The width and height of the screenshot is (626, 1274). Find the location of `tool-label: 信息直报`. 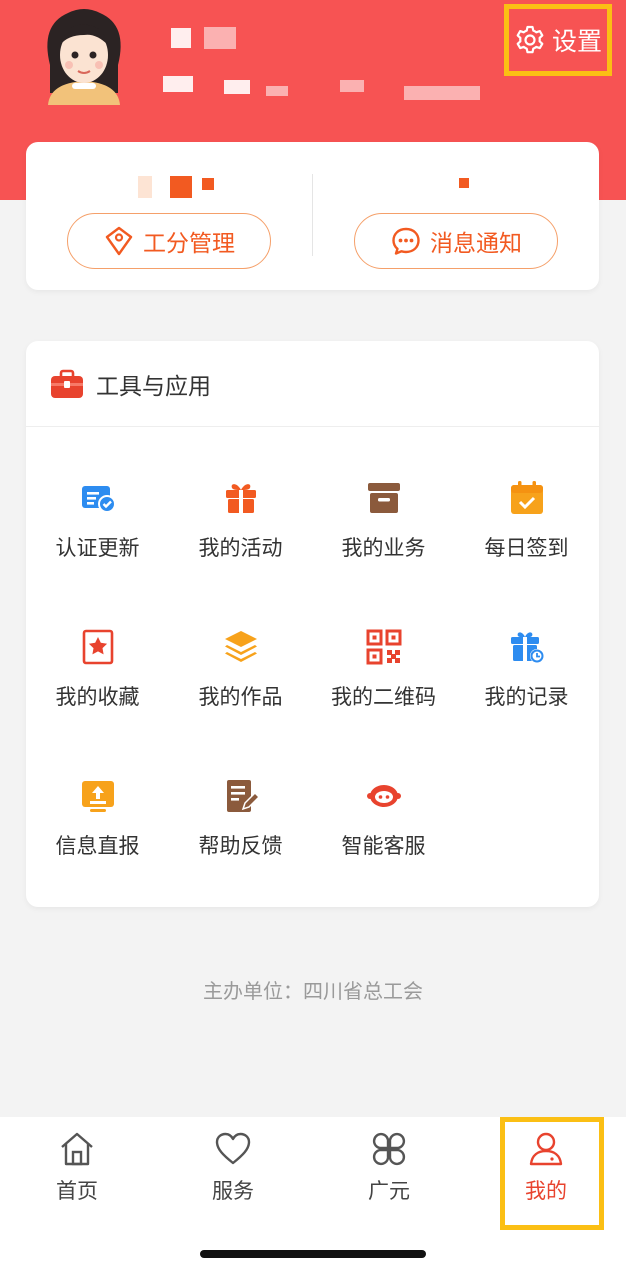

tool-label: 信息直报 is located at coordinates (97, 846).